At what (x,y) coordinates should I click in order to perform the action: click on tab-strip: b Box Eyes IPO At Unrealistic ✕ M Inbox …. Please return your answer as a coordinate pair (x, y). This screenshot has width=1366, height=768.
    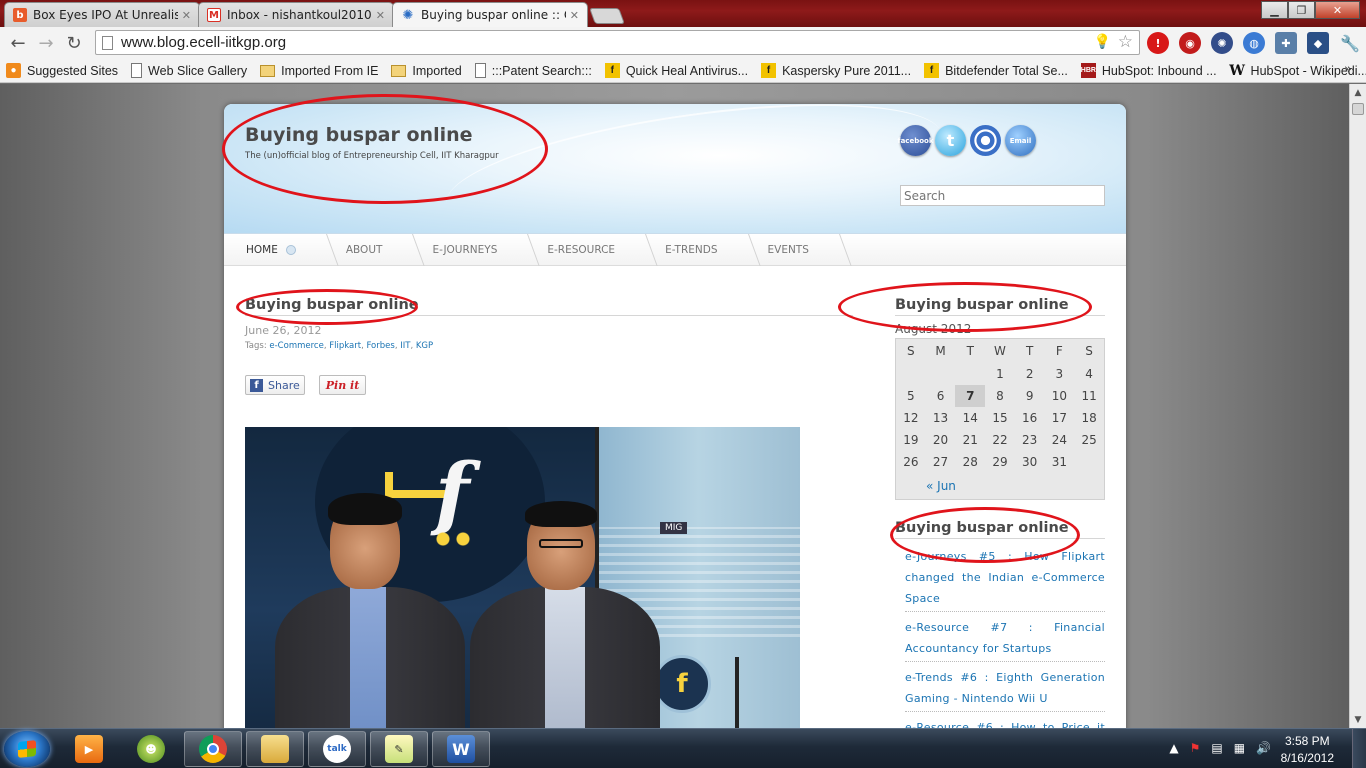
    Looking at the image, I should click on (314, 14).